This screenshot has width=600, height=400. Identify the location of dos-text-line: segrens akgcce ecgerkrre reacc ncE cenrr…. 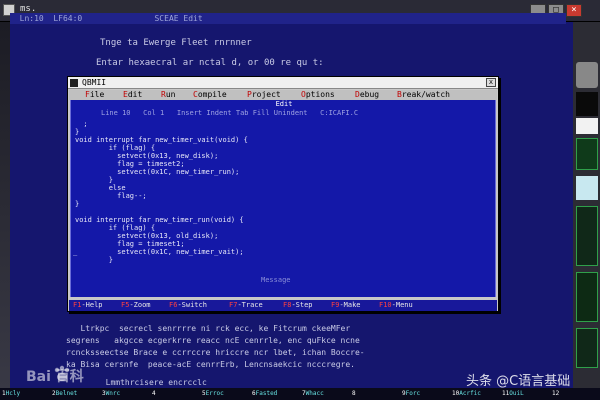
(213, 340).